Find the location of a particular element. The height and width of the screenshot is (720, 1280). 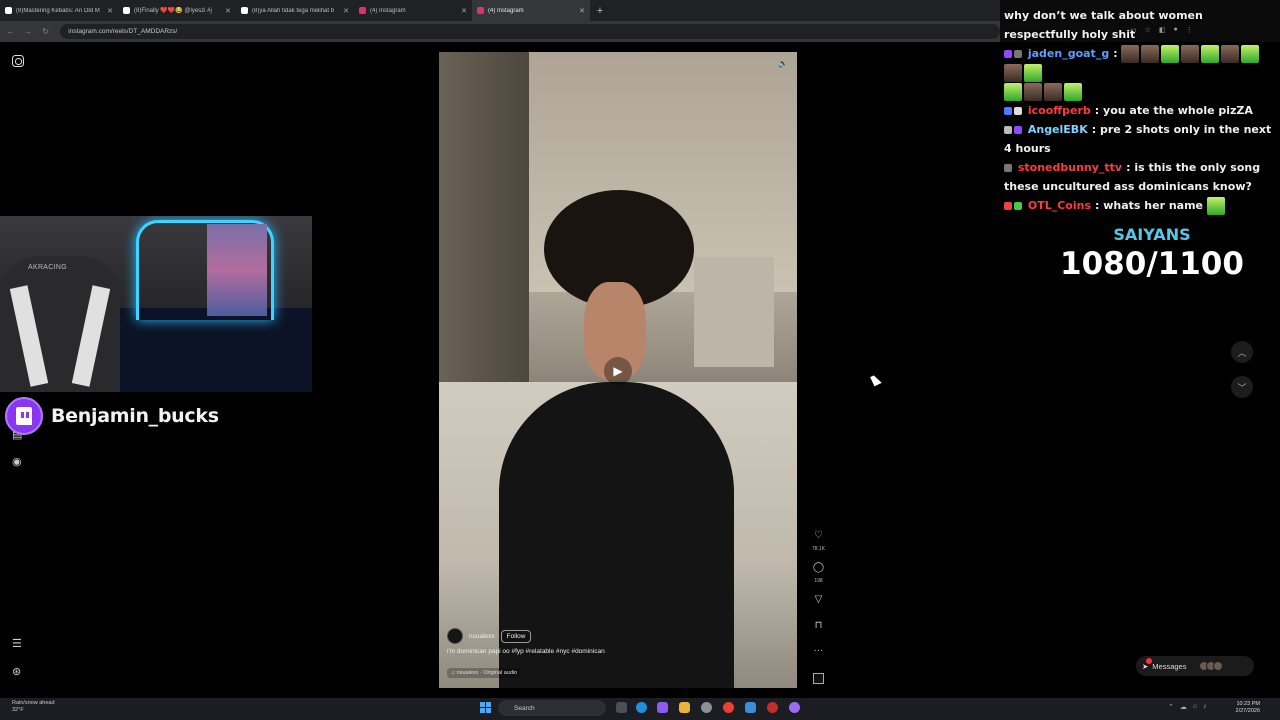

url-field: instagram.com/reels/DT_AMDDARzs/ is located at coordinates (530, 31).